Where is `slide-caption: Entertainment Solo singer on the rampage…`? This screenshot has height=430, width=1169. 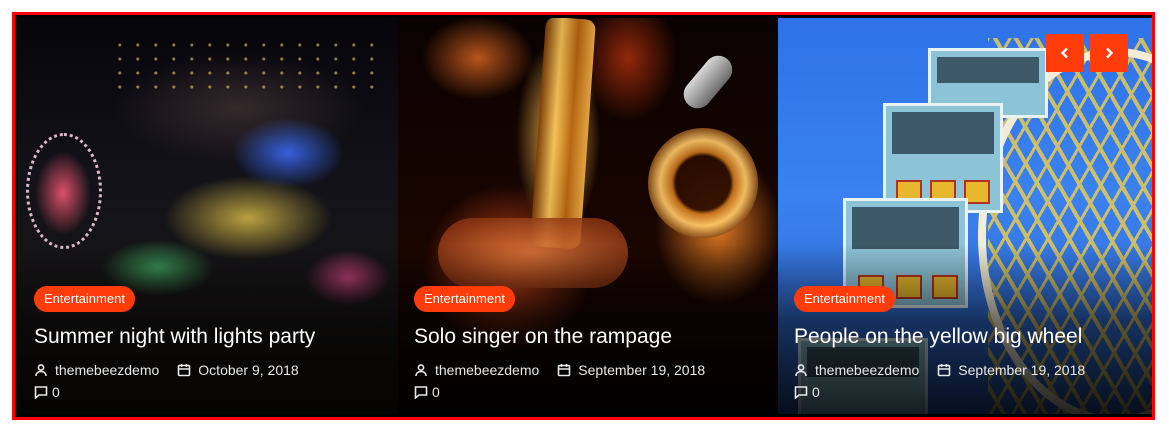
slide-caption: Entertainment Solo singer on the rampage… is located at coordinates (591, 343).